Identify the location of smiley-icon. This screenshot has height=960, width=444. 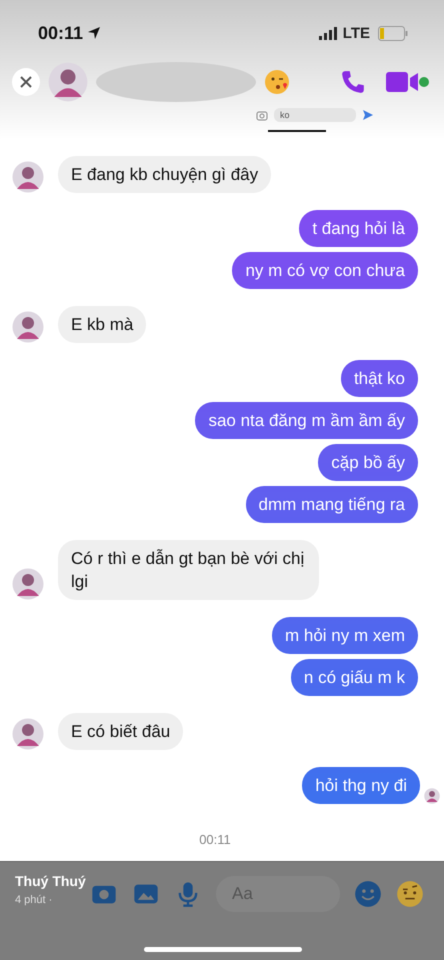
(368, 894).